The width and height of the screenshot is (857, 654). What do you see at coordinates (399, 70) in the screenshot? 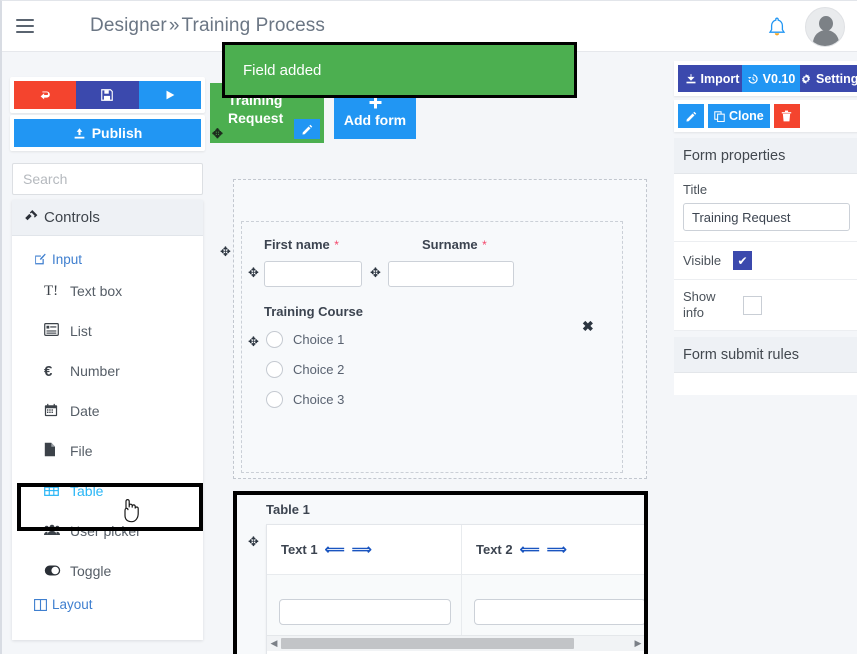
I see `toast-notification: Field added` at bounding box center [399, 70].